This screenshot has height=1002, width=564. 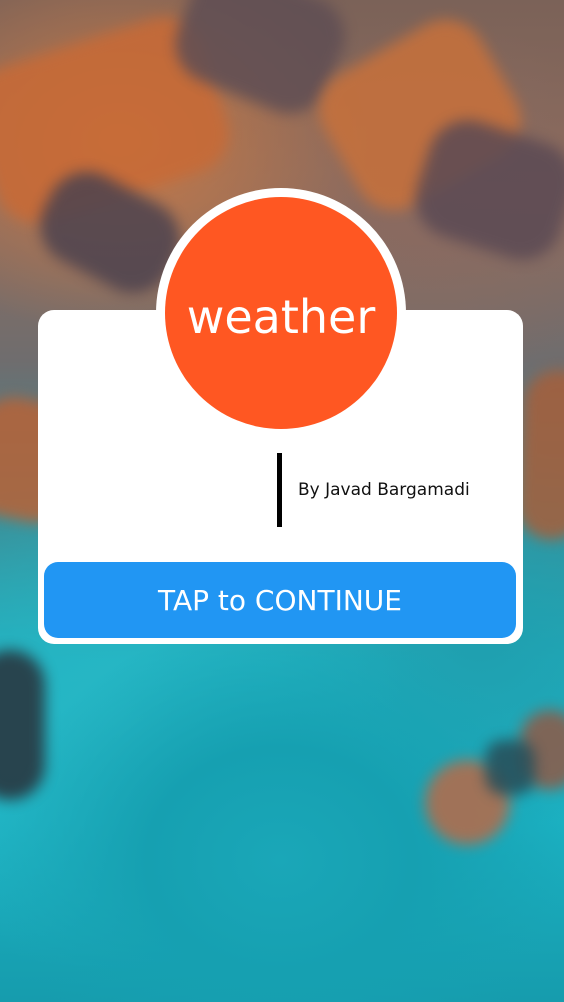 What do you see at coordinates (279, 490) in the screenshot?
I see `author-divider` at bounding box center [279, 490].